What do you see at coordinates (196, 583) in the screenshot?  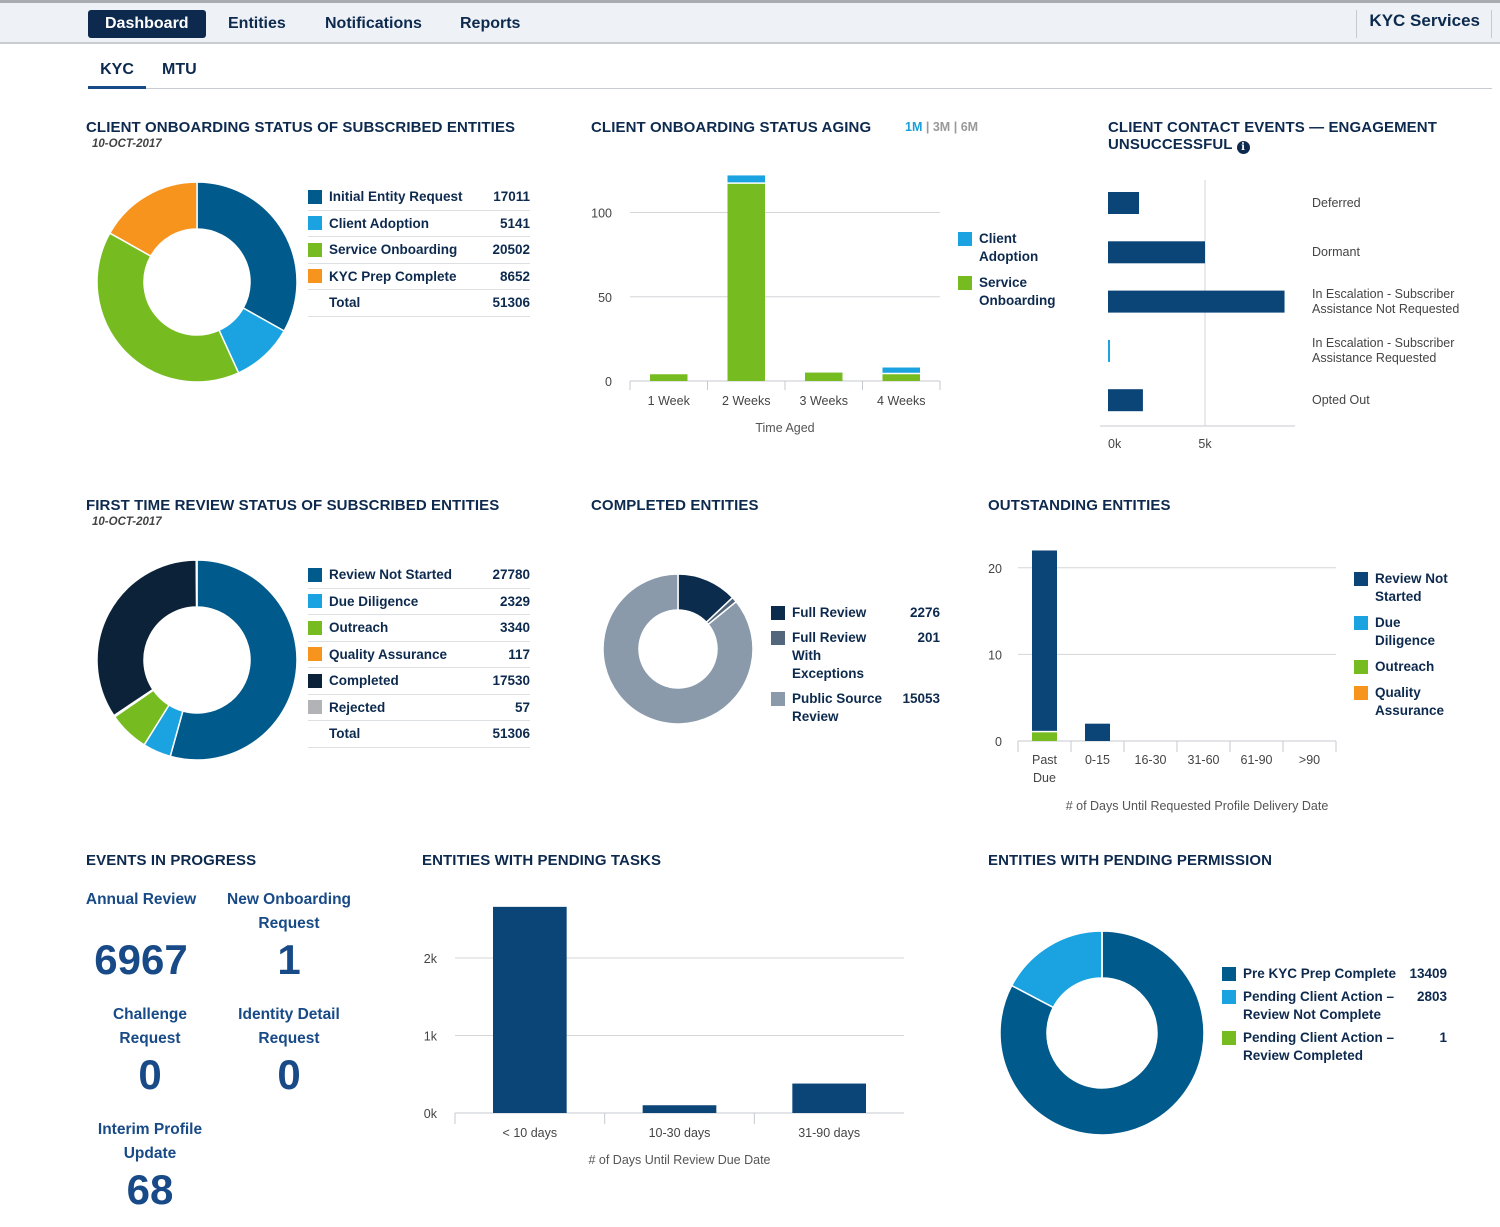 I see `donut-slice-rejected` at bounding box center [196, 583].